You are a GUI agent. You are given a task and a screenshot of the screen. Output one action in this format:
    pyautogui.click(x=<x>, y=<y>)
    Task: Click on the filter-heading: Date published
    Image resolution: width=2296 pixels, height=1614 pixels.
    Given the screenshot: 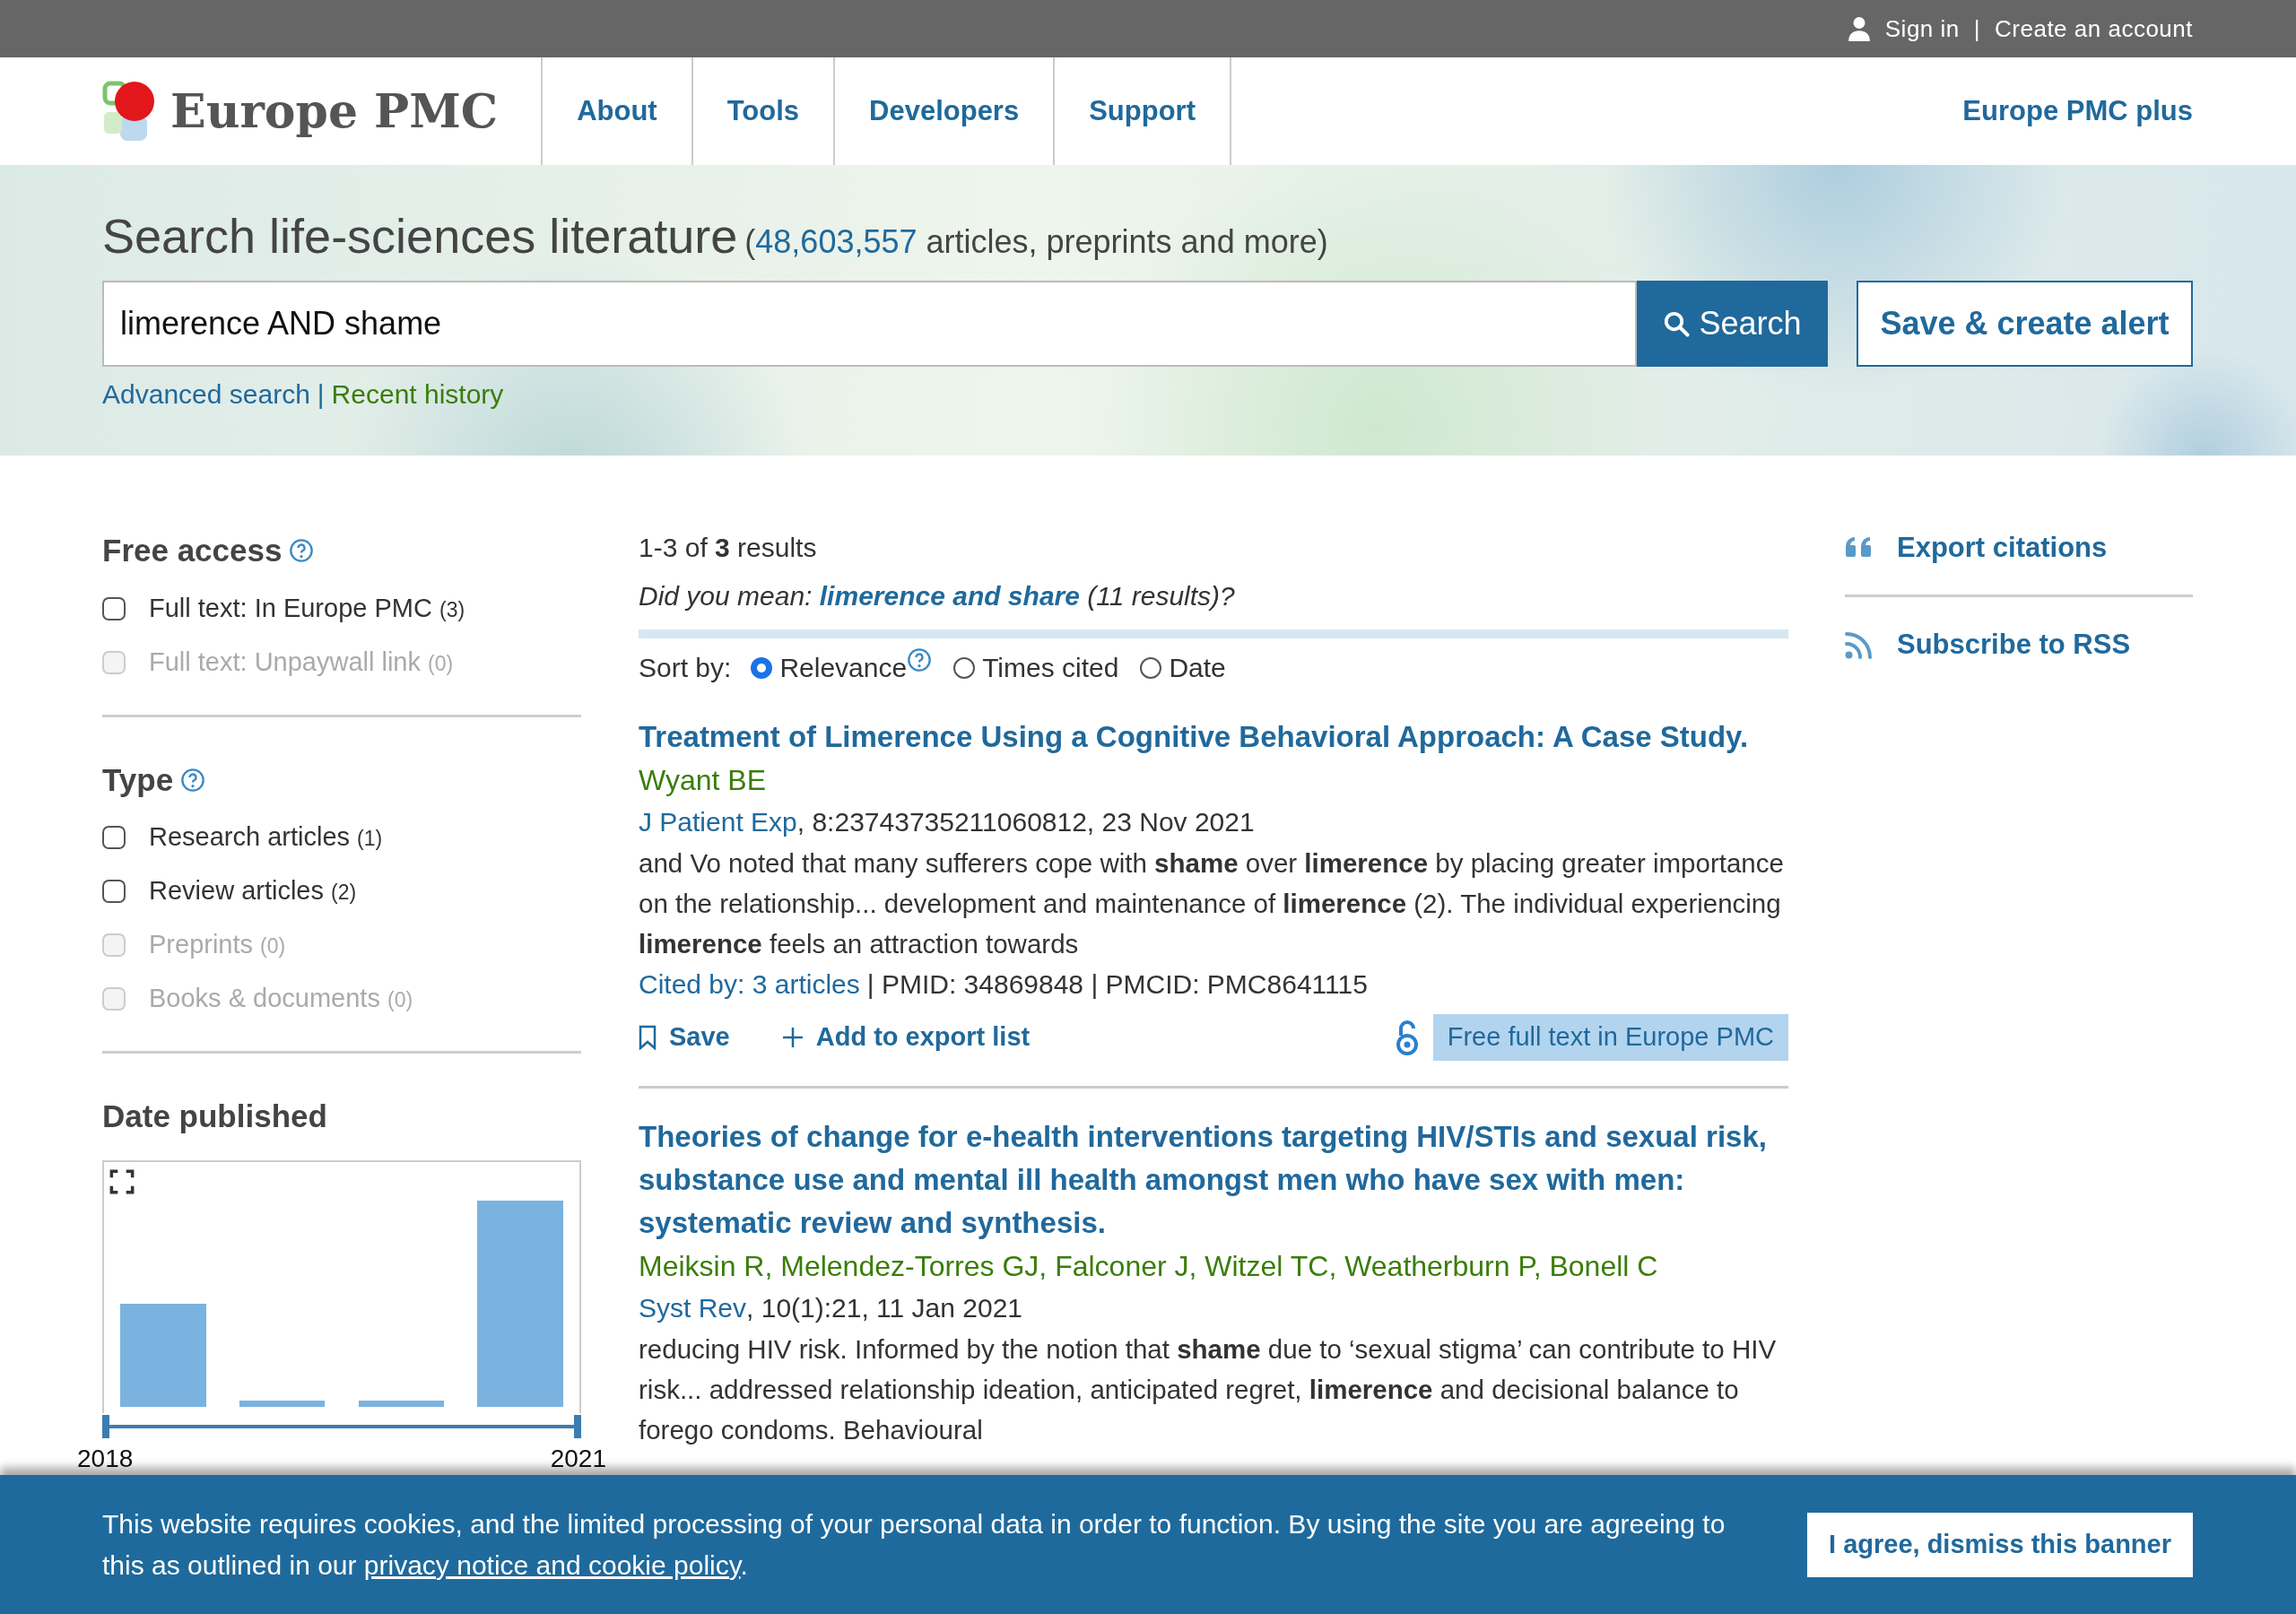 What is the action you would take?
    pyautogui.click(x=214, y=1116)
    